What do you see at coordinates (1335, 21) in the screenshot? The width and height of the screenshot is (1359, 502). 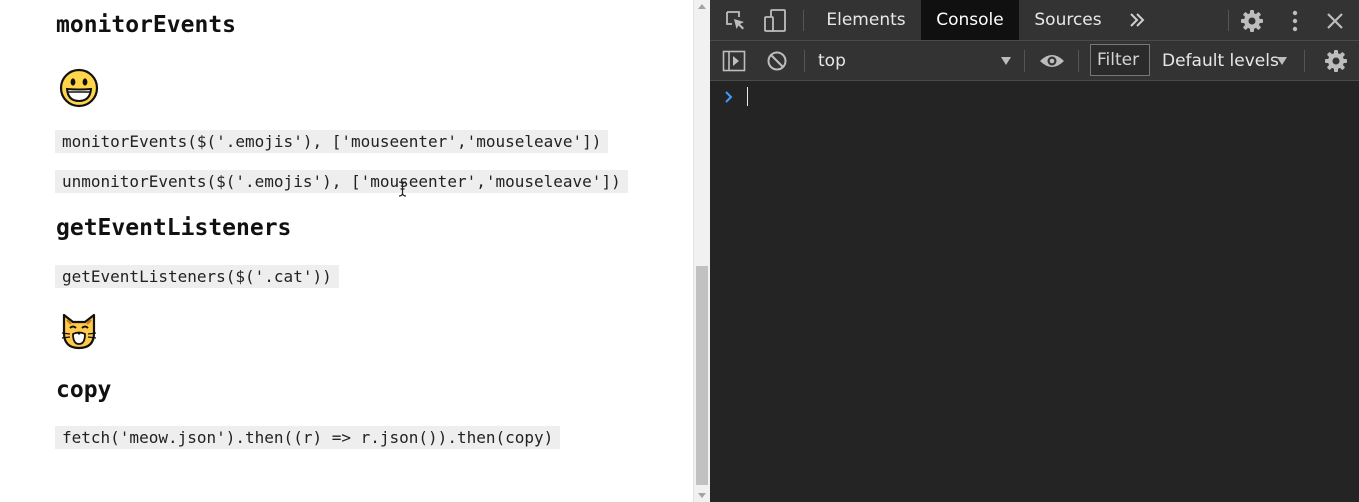 I see `close-icon` at bounding box center [1335, 21].